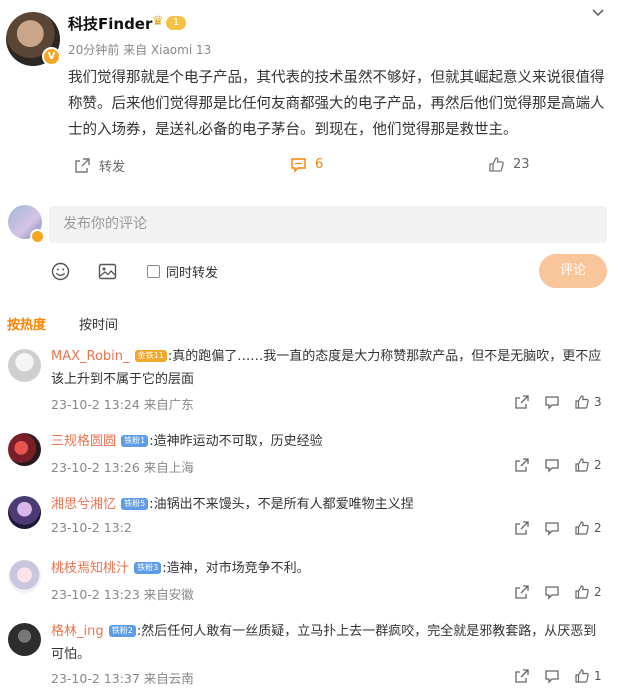 This screenshot has height=697, width=621. What do you see at coordinates (122, 467) in the screenshot?
I see `comment-time: 23-10-2 13:26 来自上海` at bounding box center [122, 467].